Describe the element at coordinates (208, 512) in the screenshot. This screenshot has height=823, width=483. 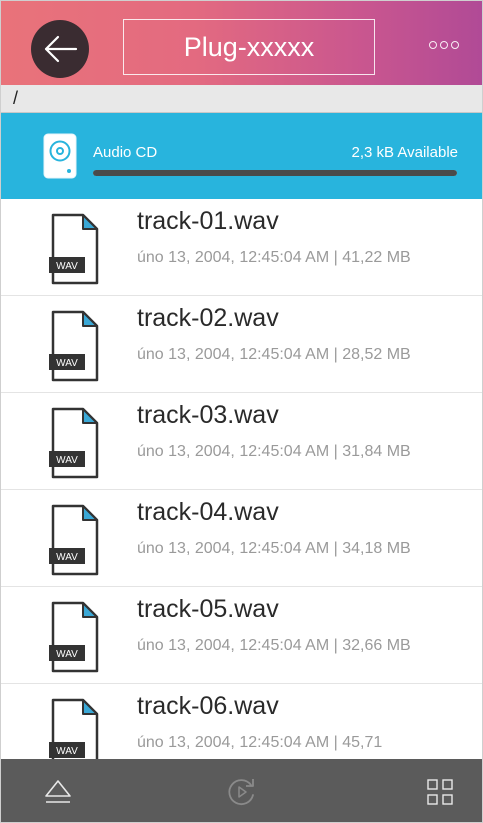
I see `file-name: track-04.wav` at that location.